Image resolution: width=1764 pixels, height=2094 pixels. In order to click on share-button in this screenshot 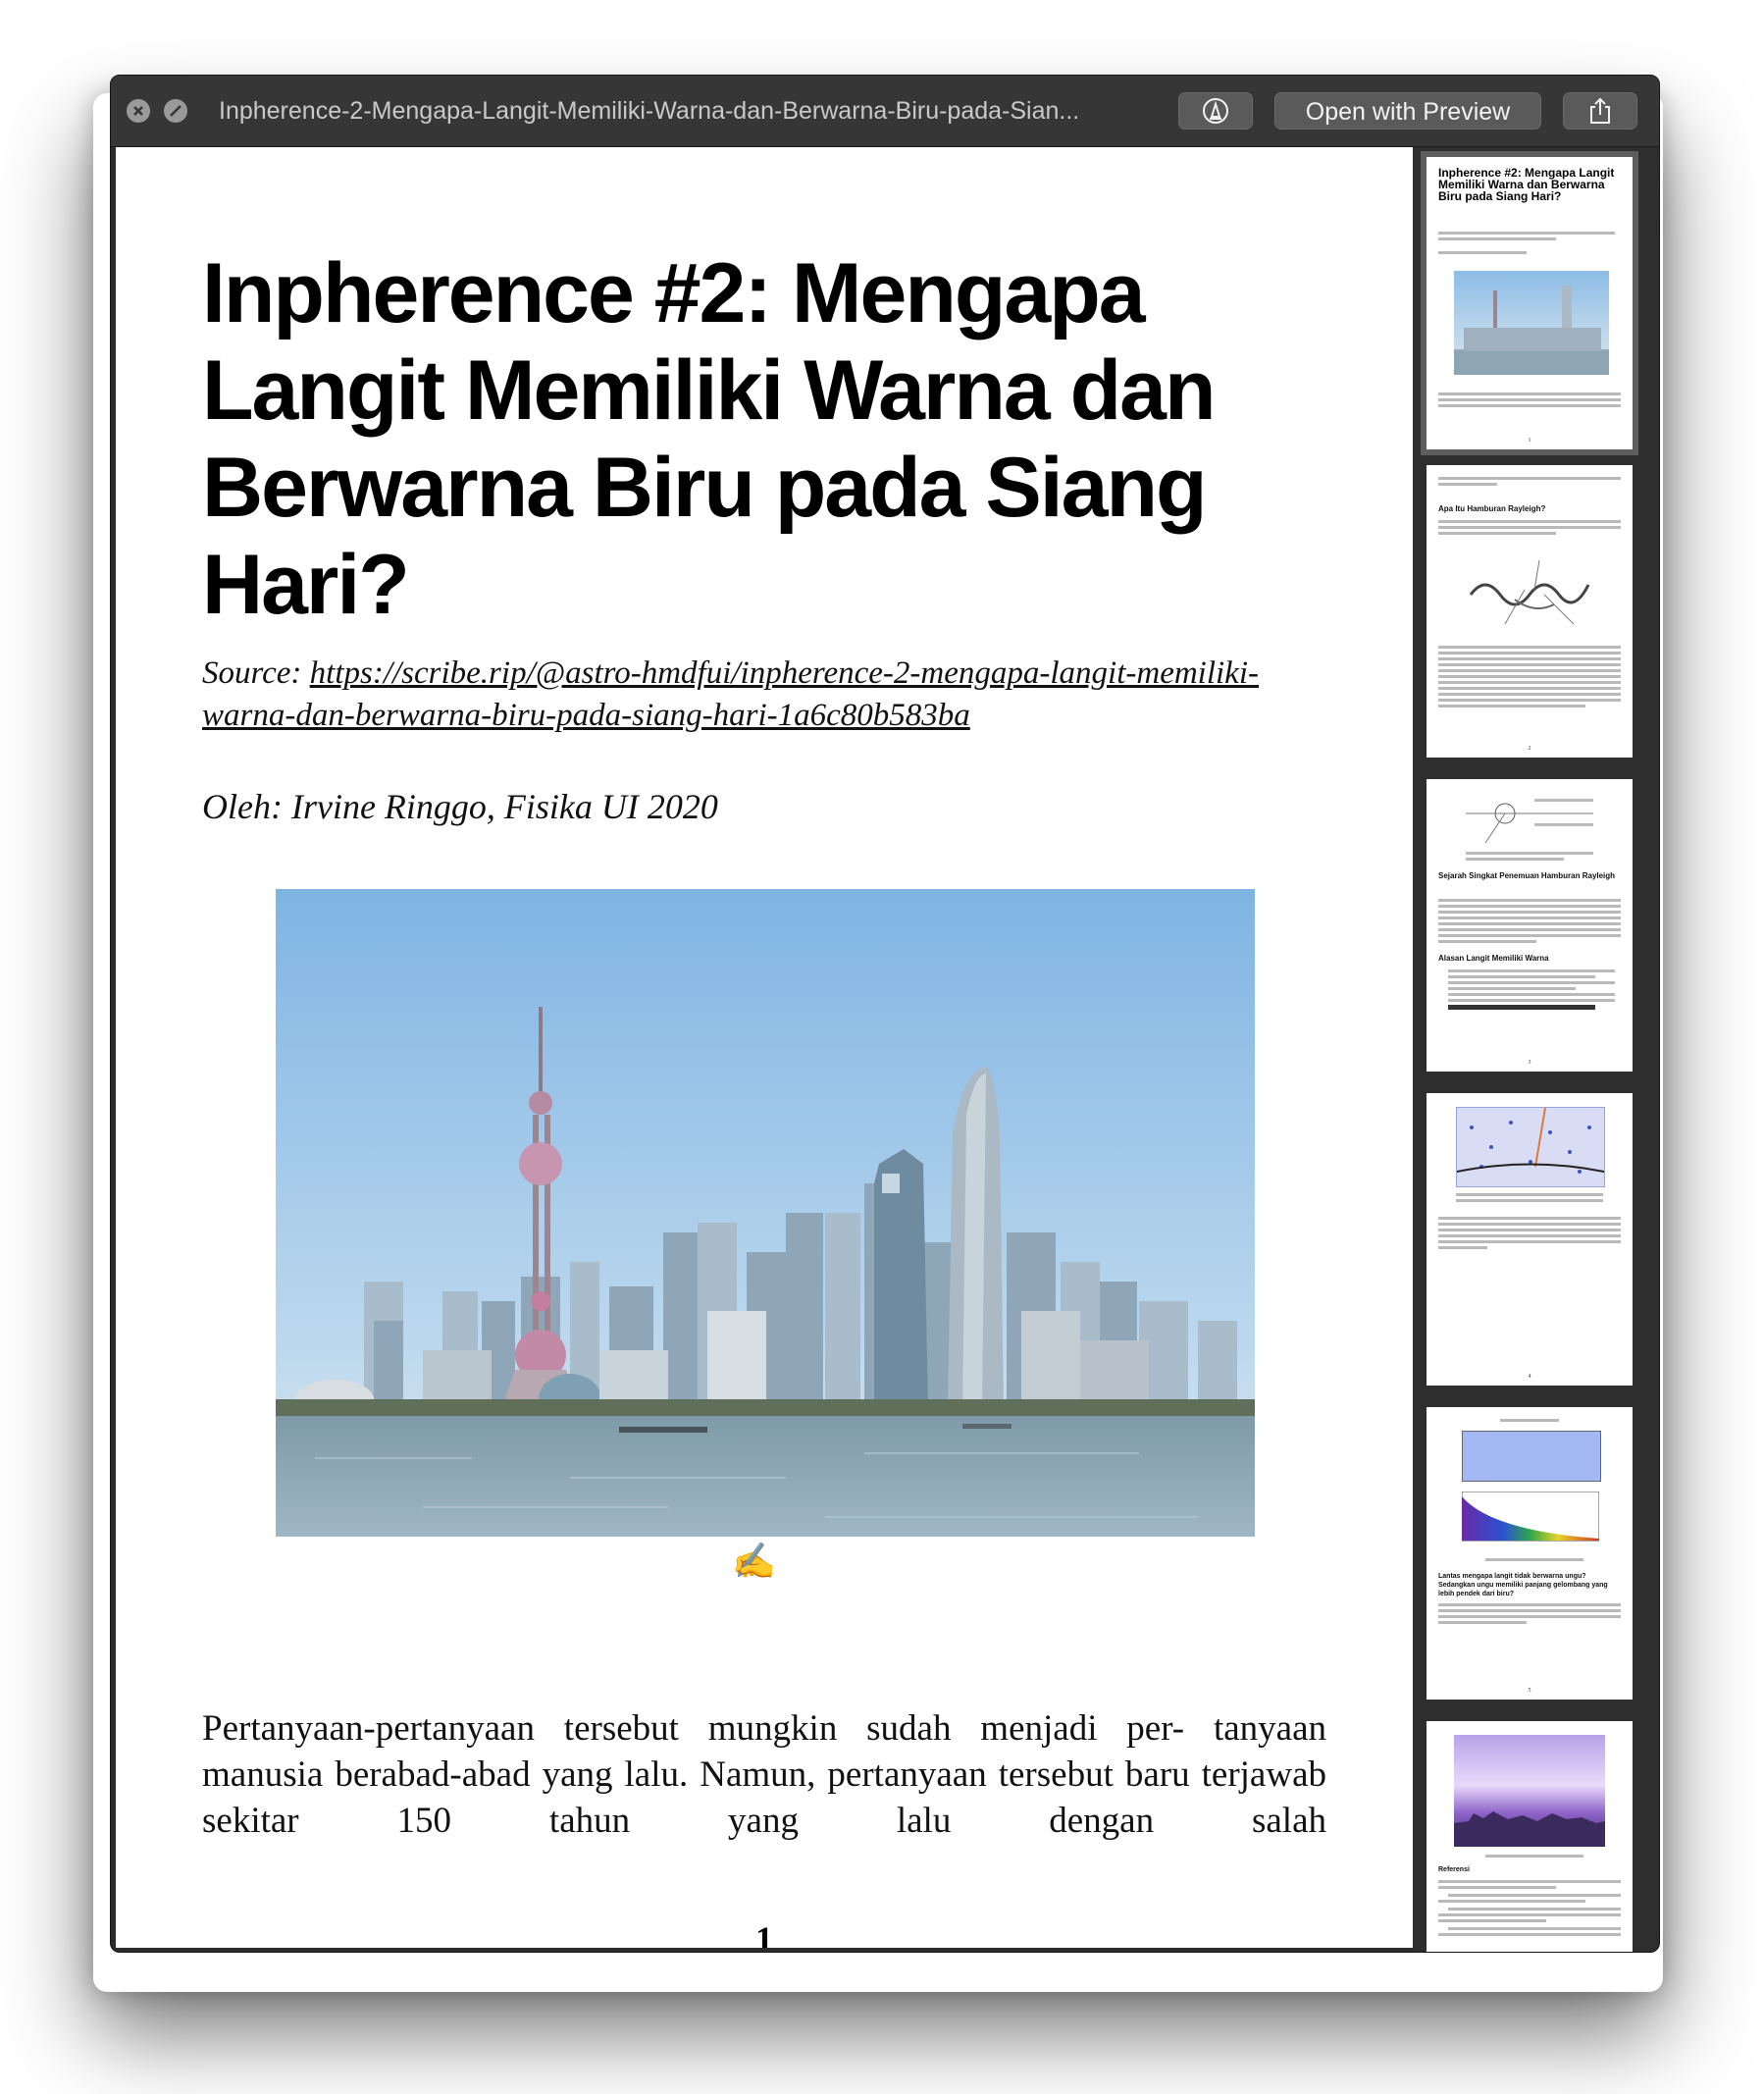, I will do `click(1600, 111)`.